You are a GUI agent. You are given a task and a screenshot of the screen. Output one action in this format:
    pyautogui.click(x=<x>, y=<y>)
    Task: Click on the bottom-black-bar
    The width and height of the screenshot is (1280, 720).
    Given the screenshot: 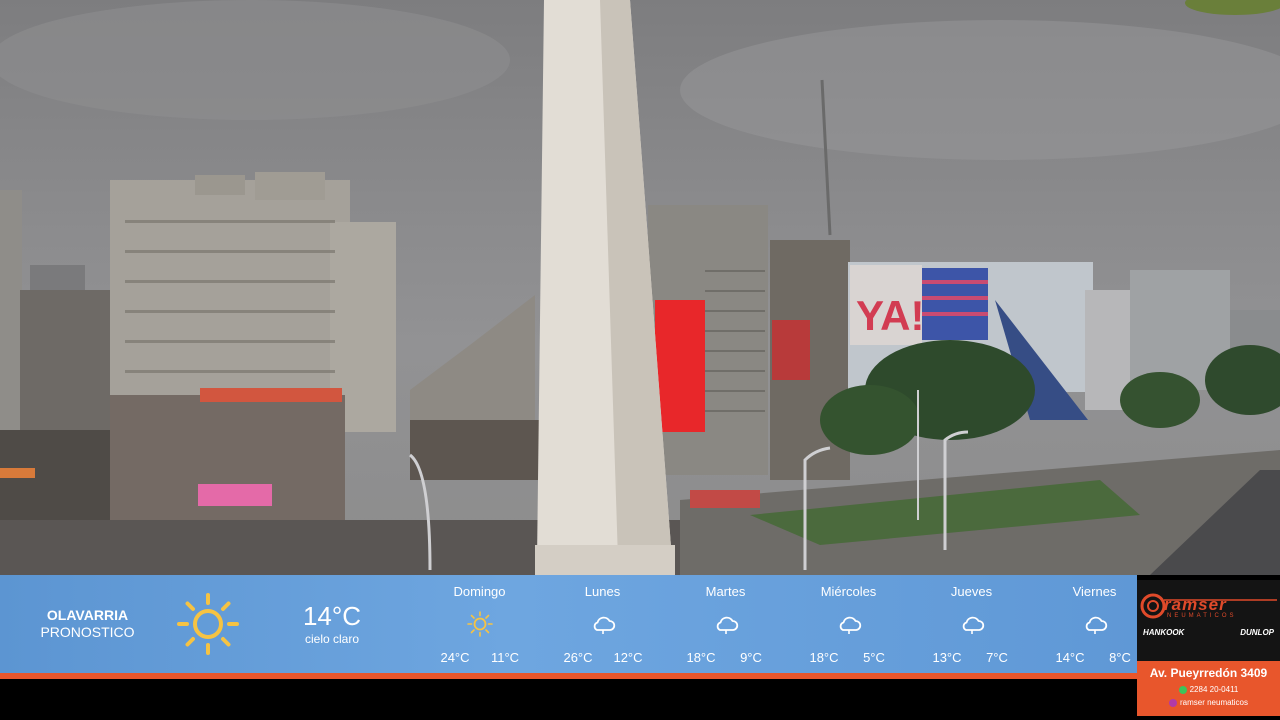 What is the action you would take?
    pyautogui.click(x=640, y=699)
    